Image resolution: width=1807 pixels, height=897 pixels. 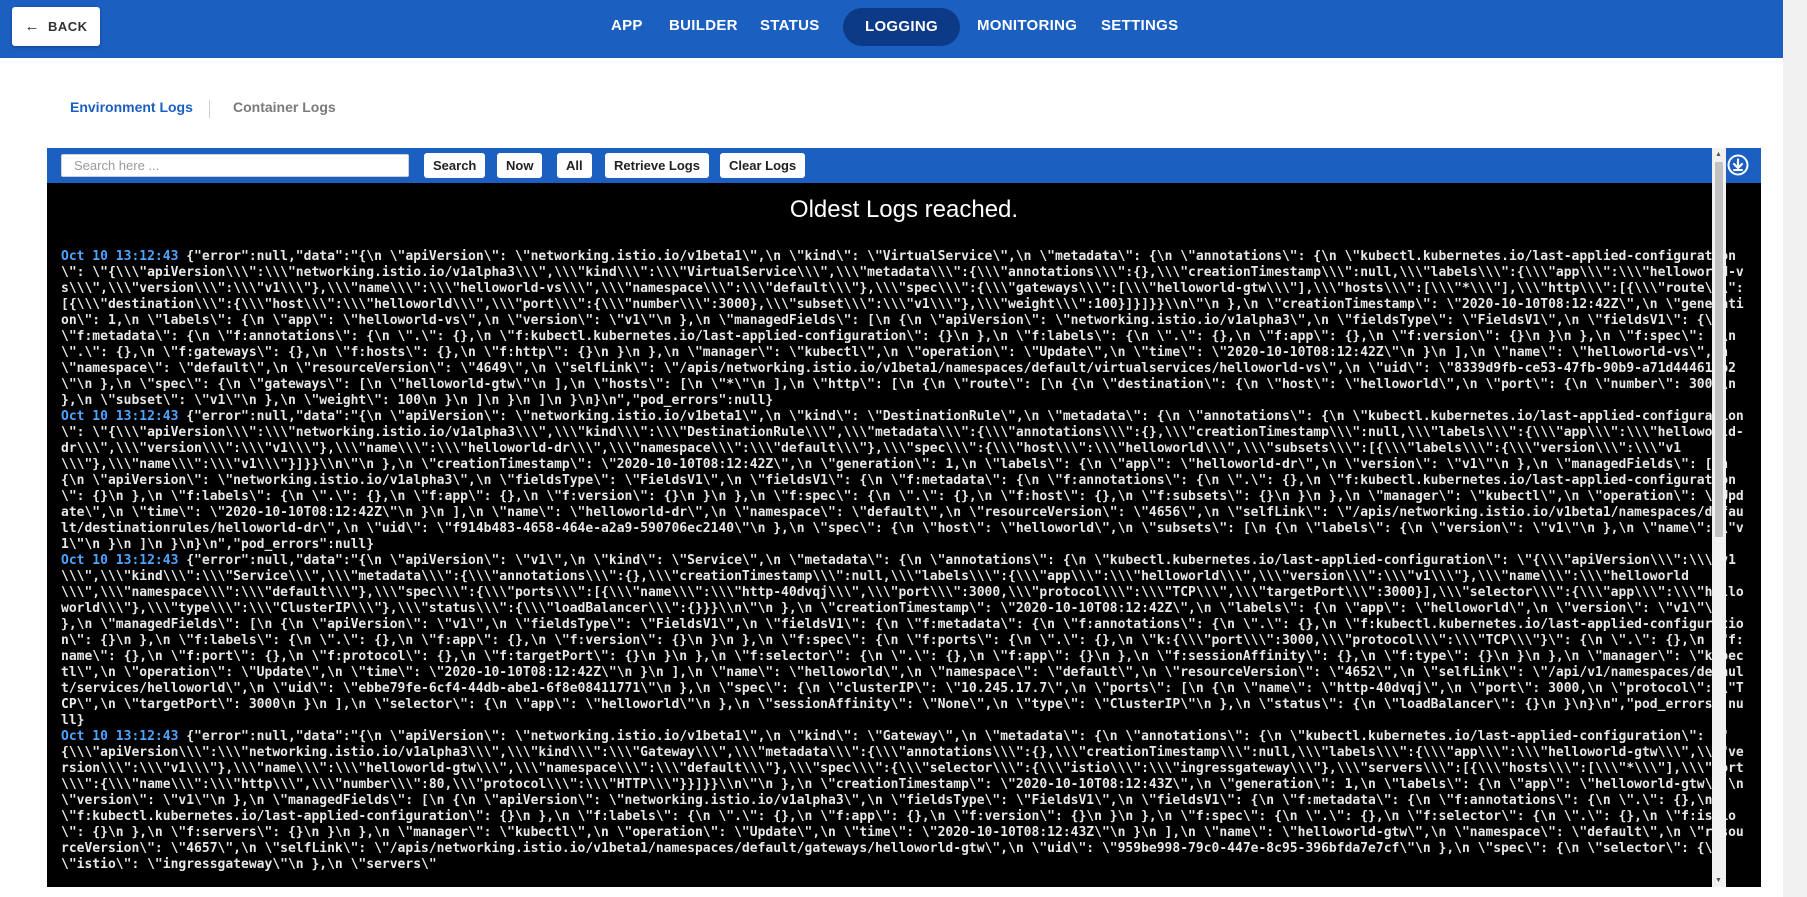 I want to click on search-input, so click(x=235, y=165).